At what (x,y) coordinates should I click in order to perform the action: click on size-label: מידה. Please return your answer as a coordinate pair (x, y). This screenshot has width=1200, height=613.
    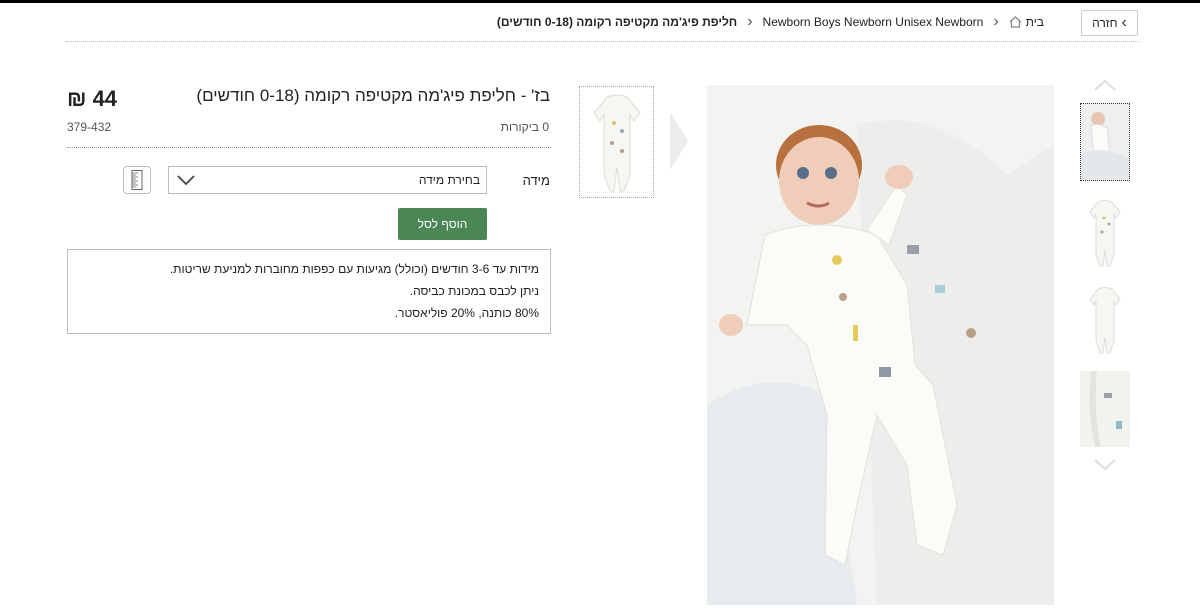
    Looking at the image, I should click on (536, 180).